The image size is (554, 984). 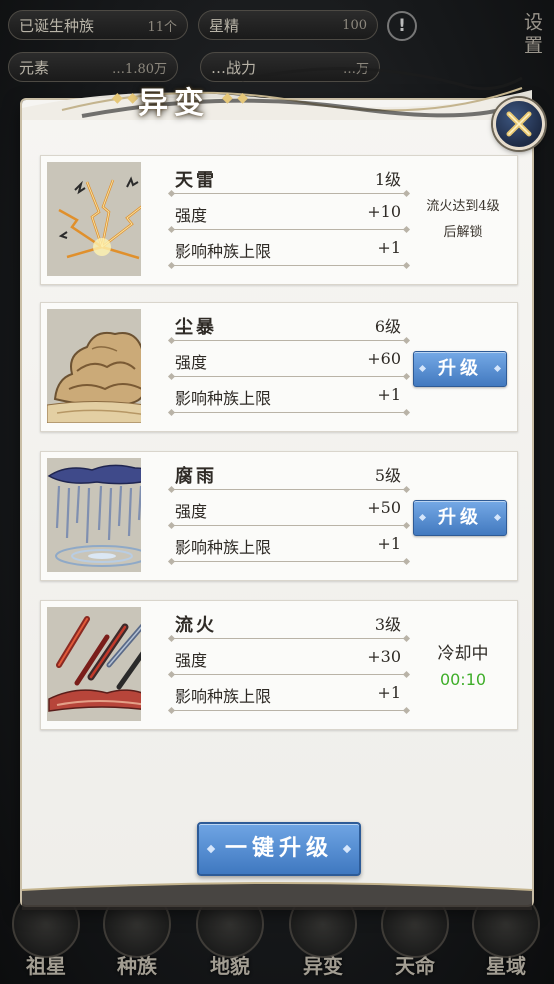 What do you see at coordinates (290, 67) in the screenshot?
I see `power-counter: …战力 …万` at bounding box center [290, 67].